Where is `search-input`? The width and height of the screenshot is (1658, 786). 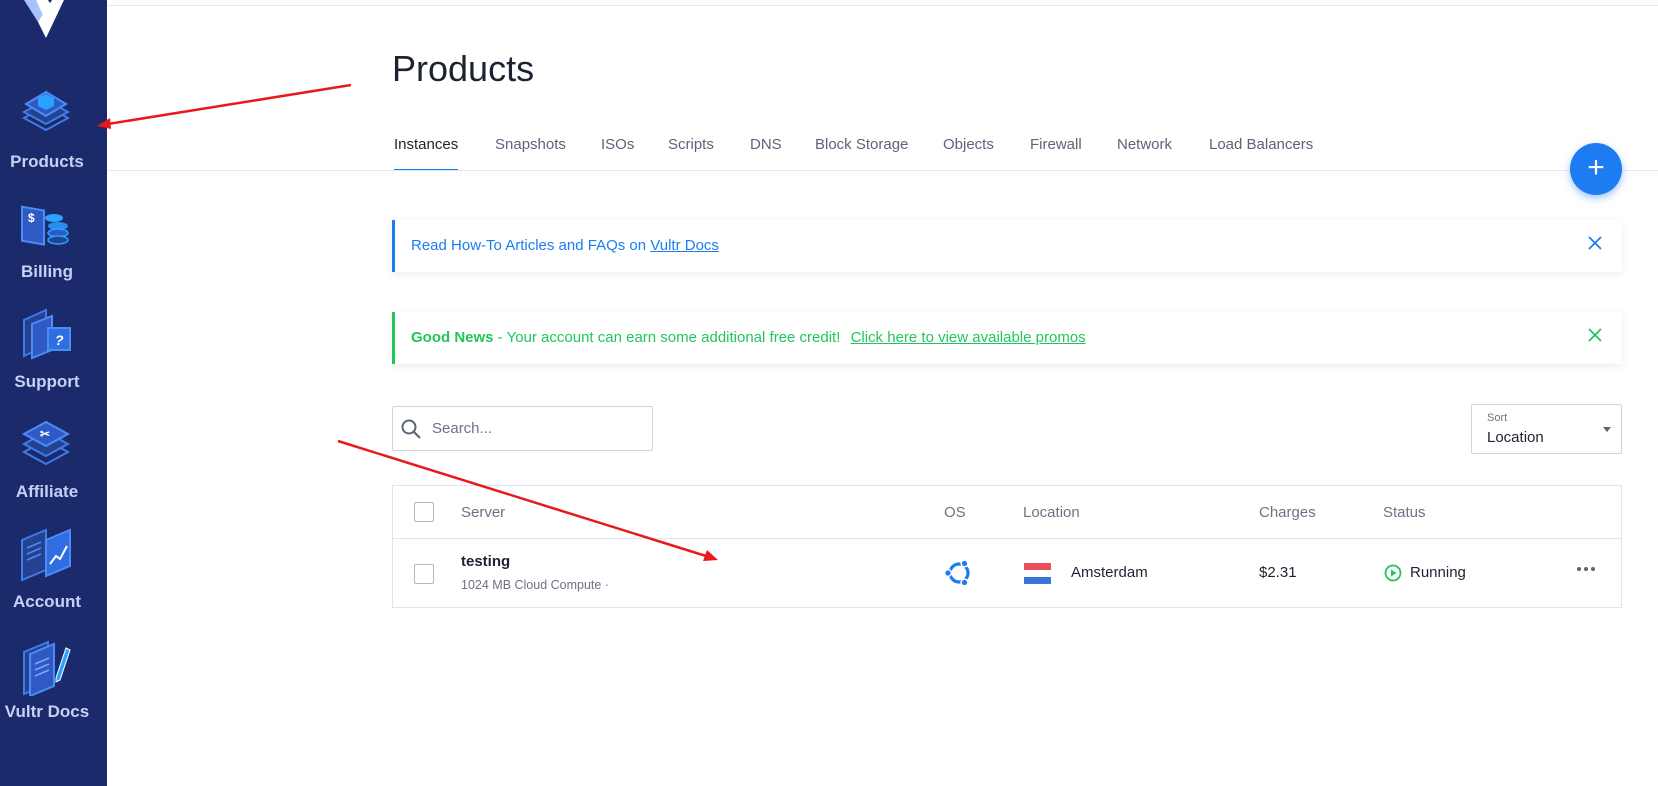 search-input is located at coordinates (537, 428).